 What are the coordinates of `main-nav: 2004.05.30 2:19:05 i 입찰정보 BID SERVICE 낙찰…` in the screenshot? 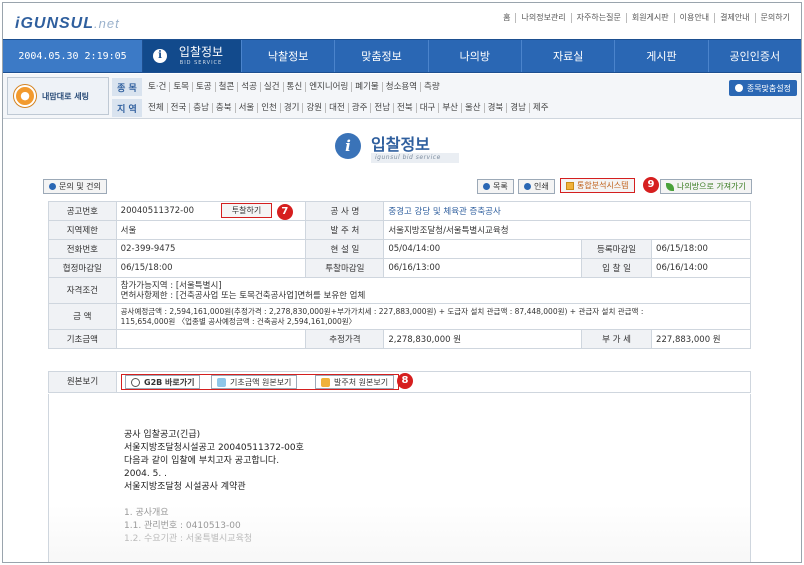 It's located at (402, 56).